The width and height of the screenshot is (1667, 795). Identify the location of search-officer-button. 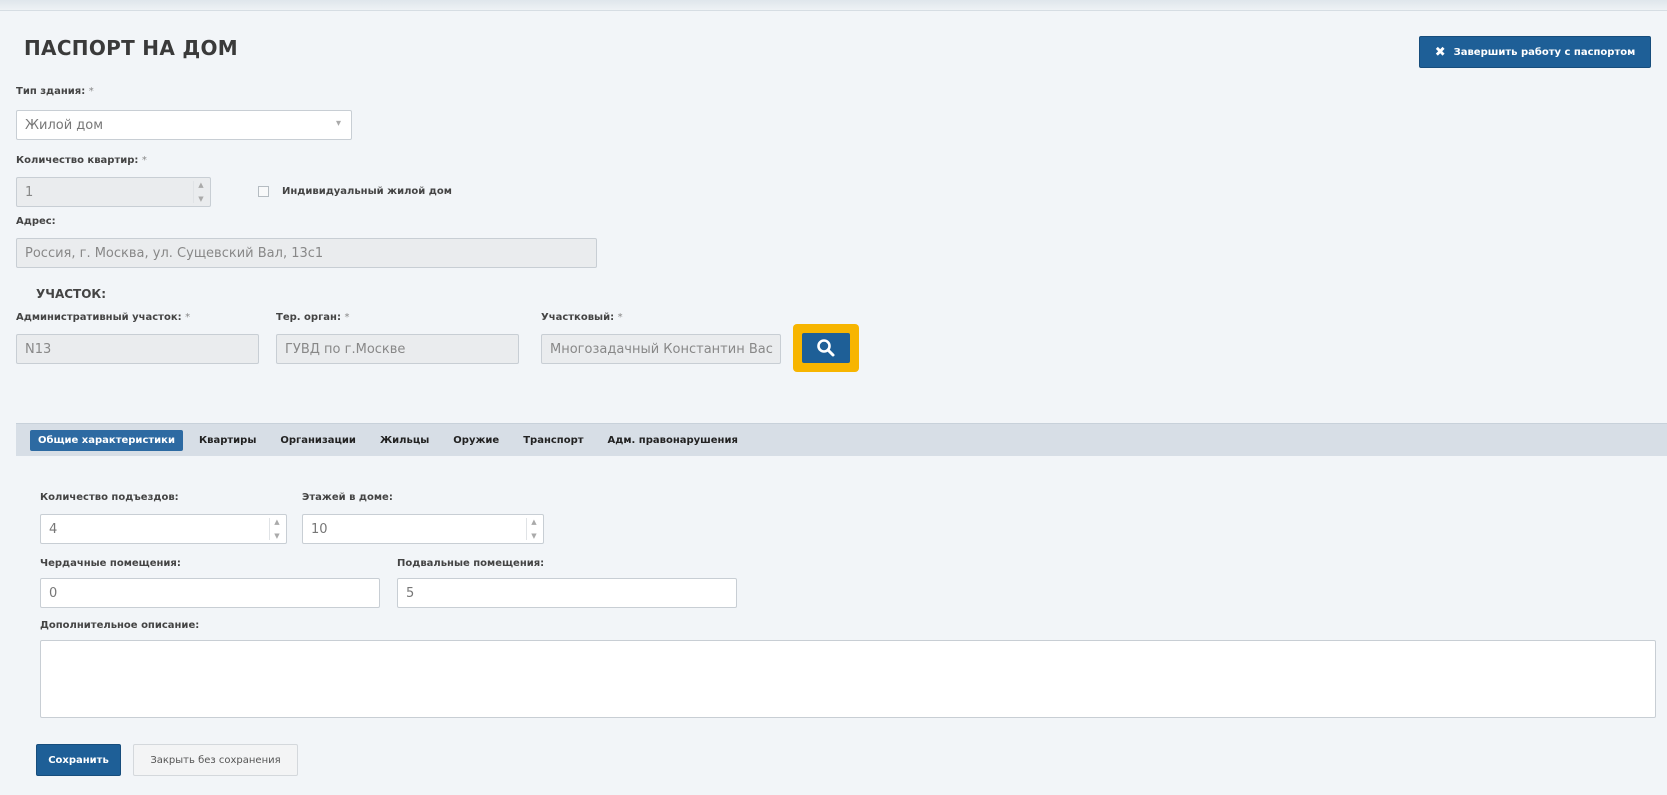
(826, 348).